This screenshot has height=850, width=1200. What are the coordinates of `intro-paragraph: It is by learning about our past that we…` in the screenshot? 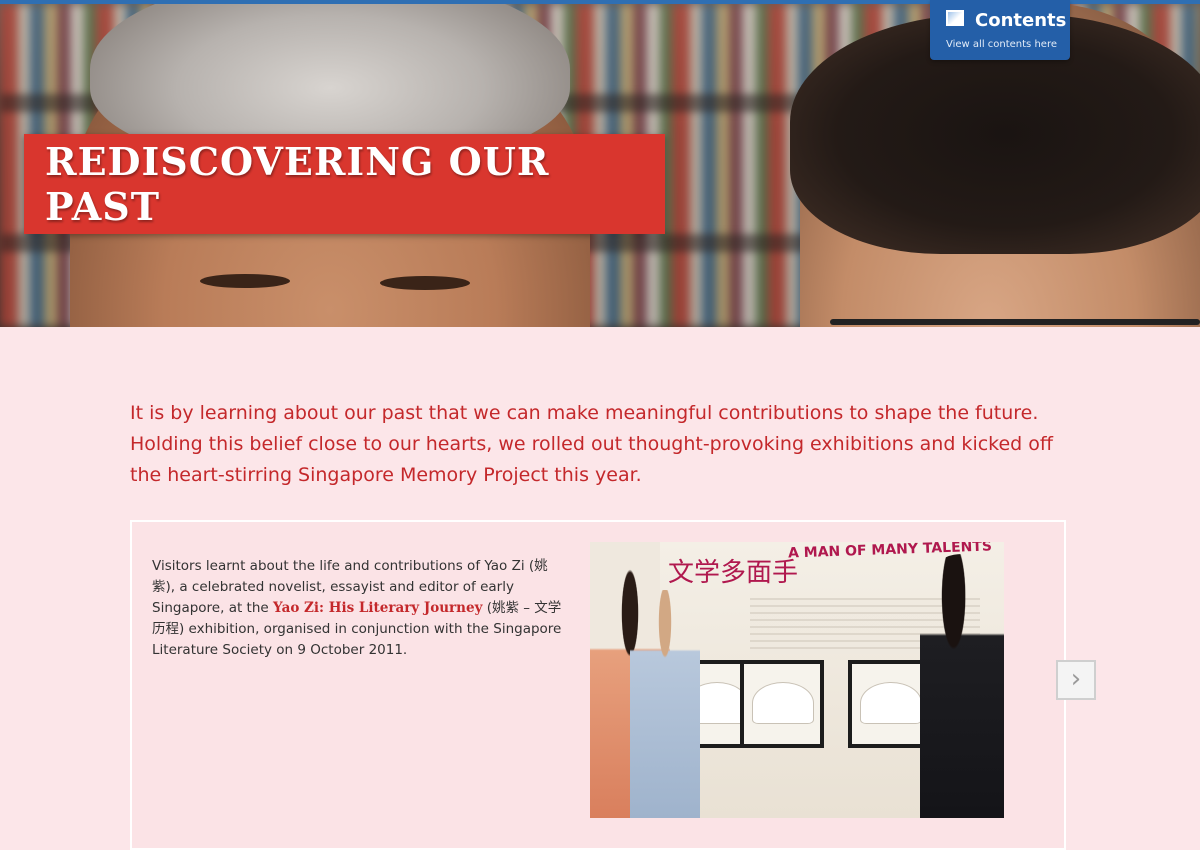 It's located at (591, 444).